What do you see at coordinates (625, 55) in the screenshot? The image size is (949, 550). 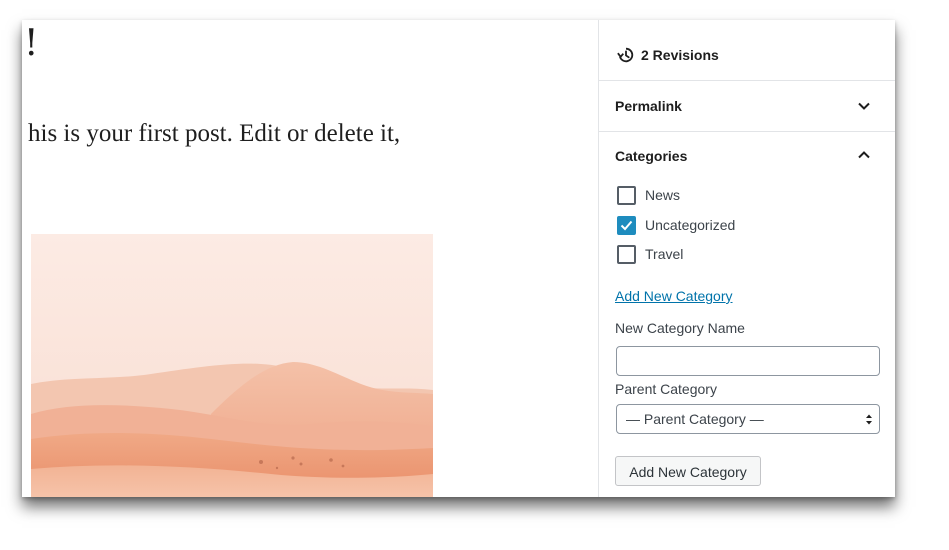 I see `history-icon` at bounding box center [625, 55].